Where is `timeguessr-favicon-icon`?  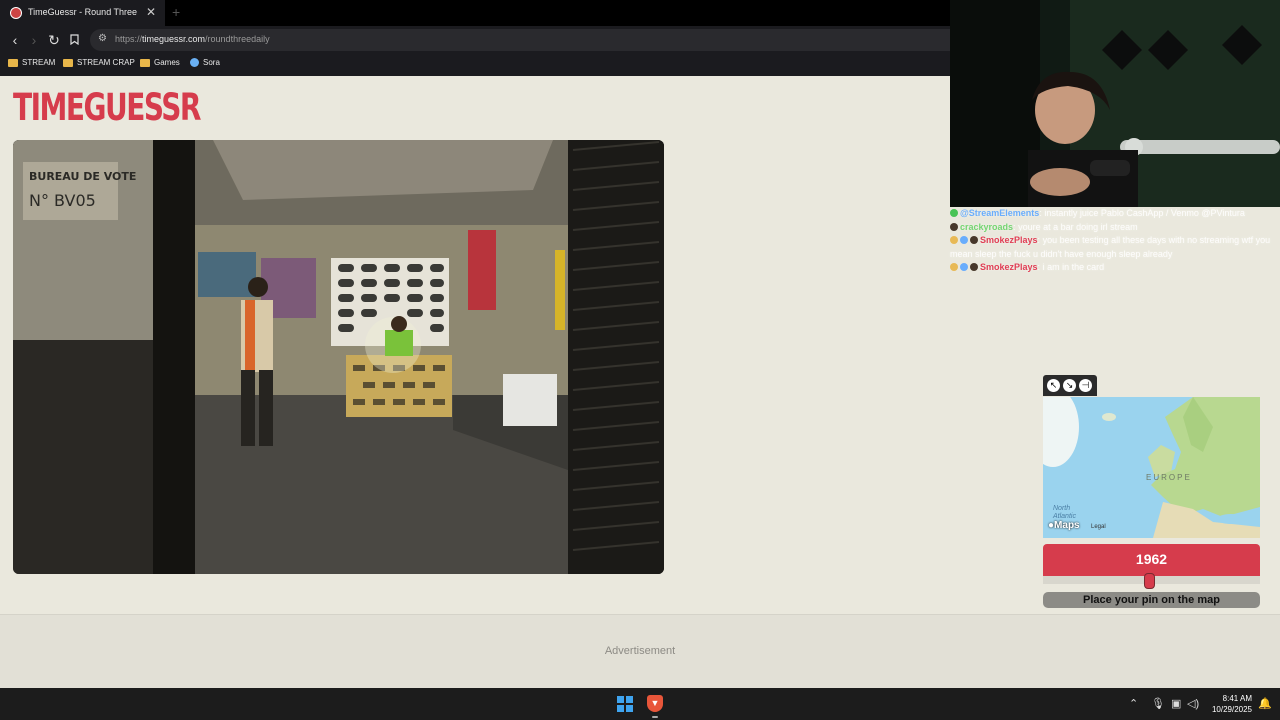
timeguessr-favicon-icon is located at coordinates (16, 13).